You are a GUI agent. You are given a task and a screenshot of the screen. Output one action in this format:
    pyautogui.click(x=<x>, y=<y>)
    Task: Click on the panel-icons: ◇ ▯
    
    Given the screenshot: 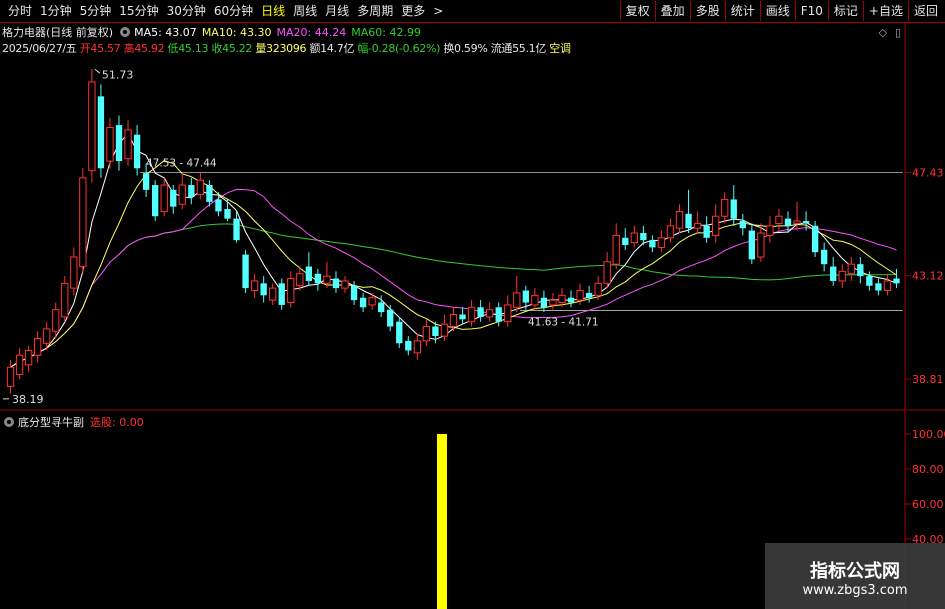 What is the action you would take?
    pyautogui.click(x=889, y=32)
    